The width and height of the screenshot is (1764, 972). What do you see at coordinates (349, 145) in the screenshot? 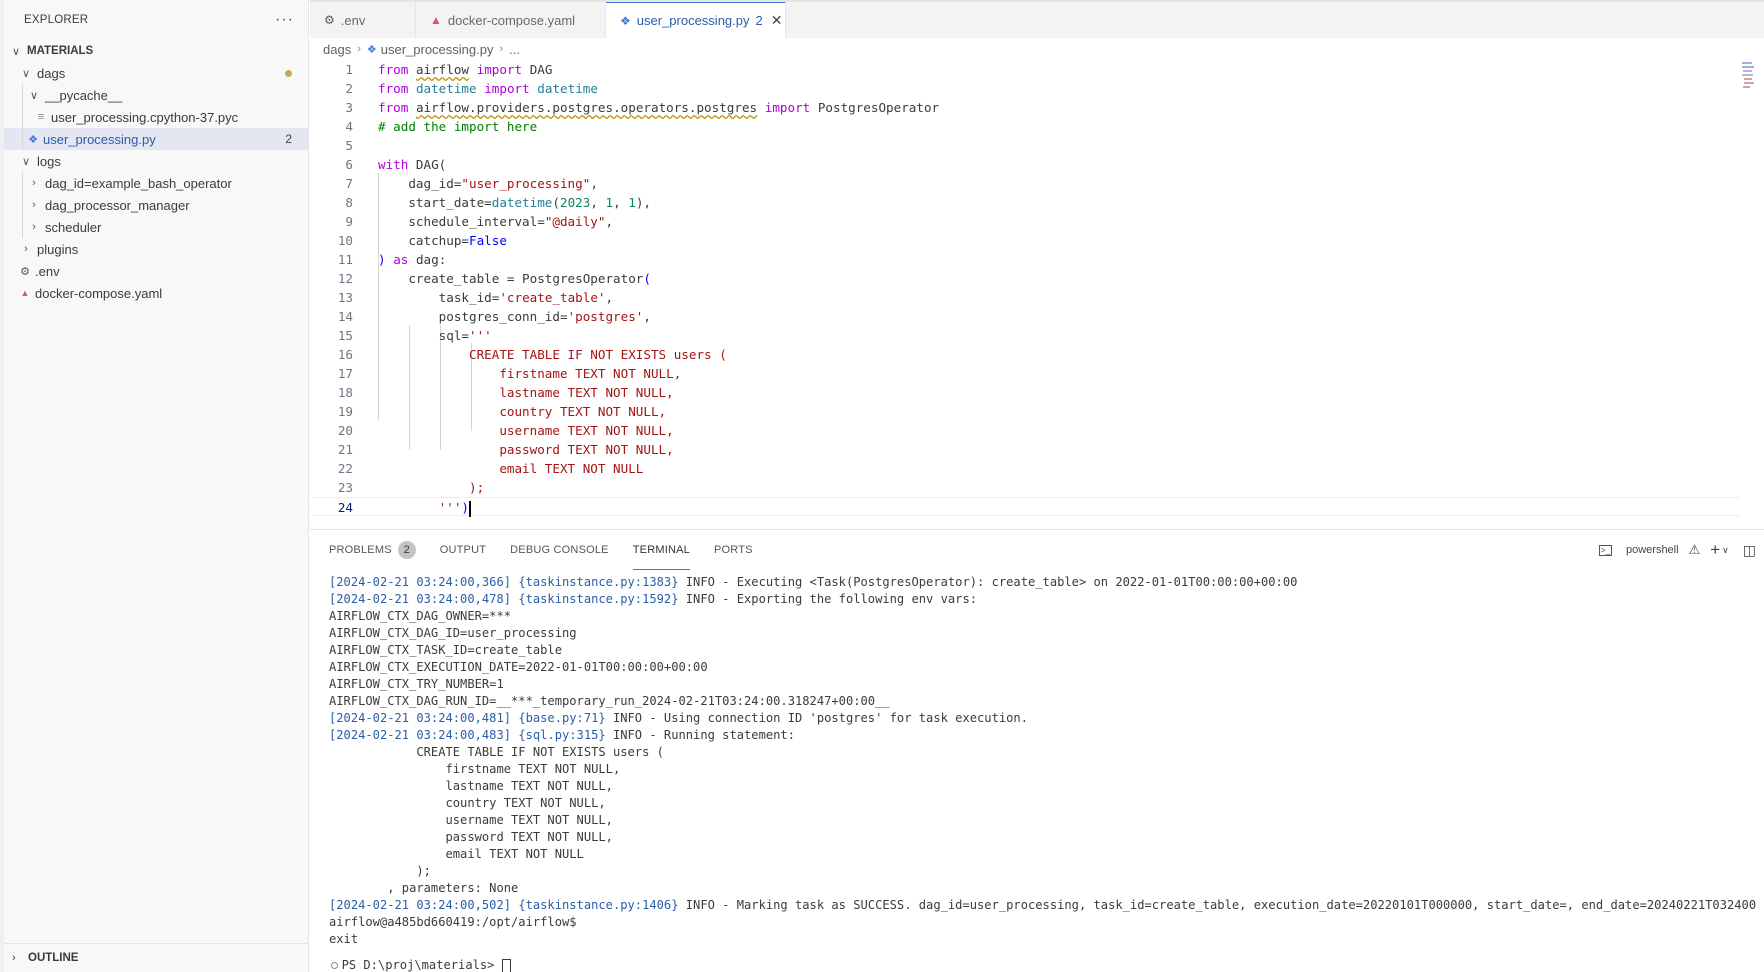
I see `code-line-5: 5` at bounding box center [349, 145].